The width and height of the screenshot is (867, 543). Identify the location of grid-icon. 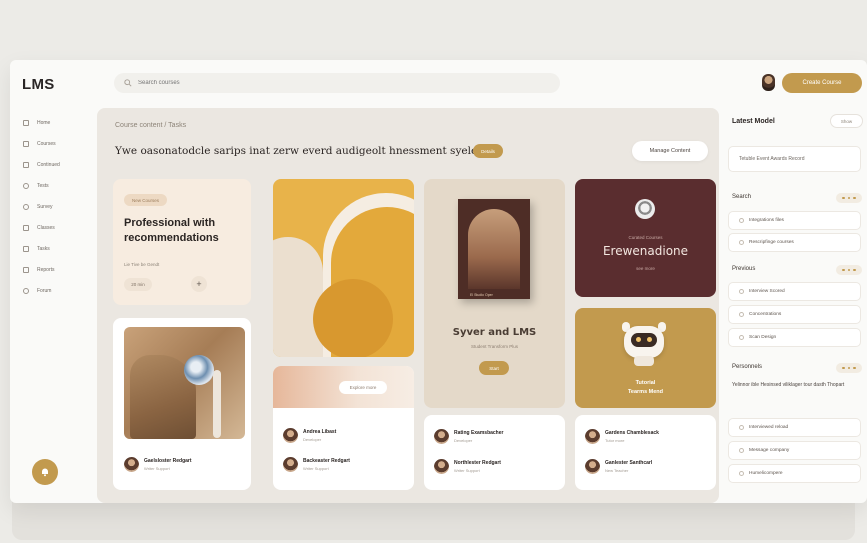
(26, 123).